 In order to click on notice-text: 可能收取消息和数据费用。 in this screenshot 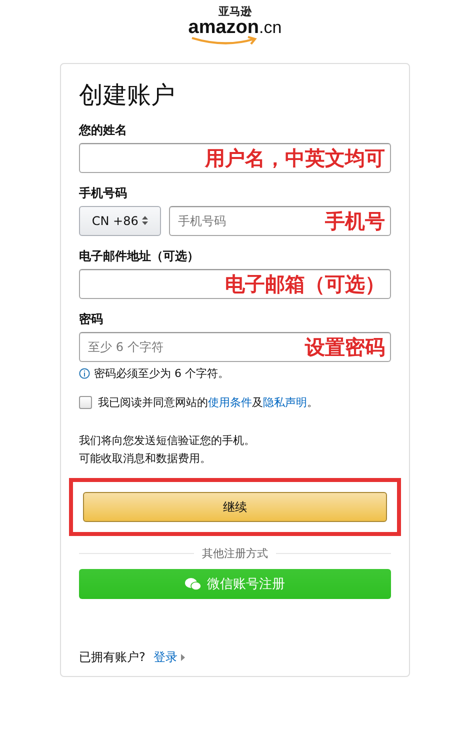, I will do `click(145, 459)`.